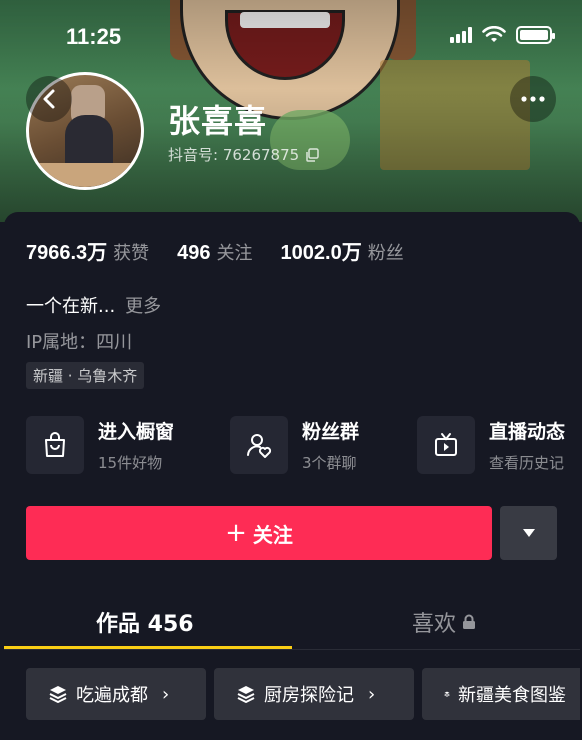 The width and height of the screenshot is (582, 740). What do you see at coordinates (131, 253) in the screenshot?
I see `stat-label: 获赞` at bounding box center [131, 253].